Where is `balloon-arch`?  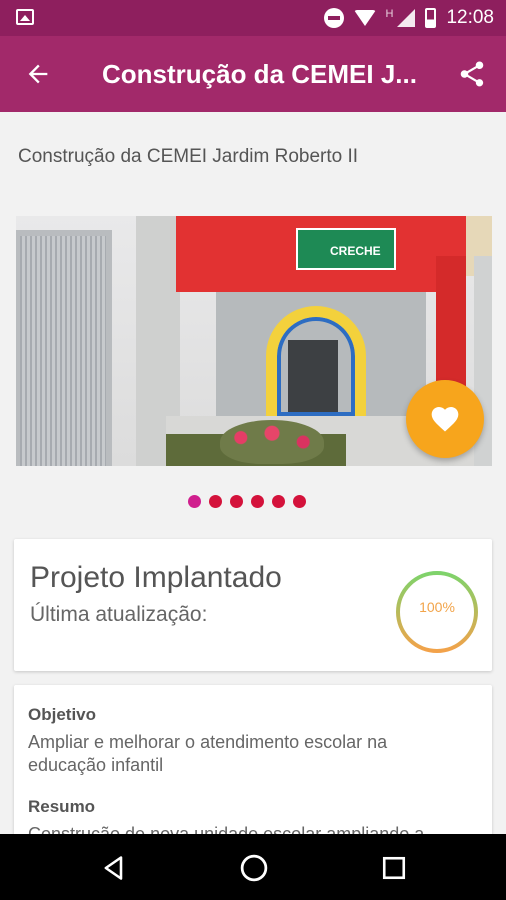 balloon-arch is located at coordinates (316, 361).